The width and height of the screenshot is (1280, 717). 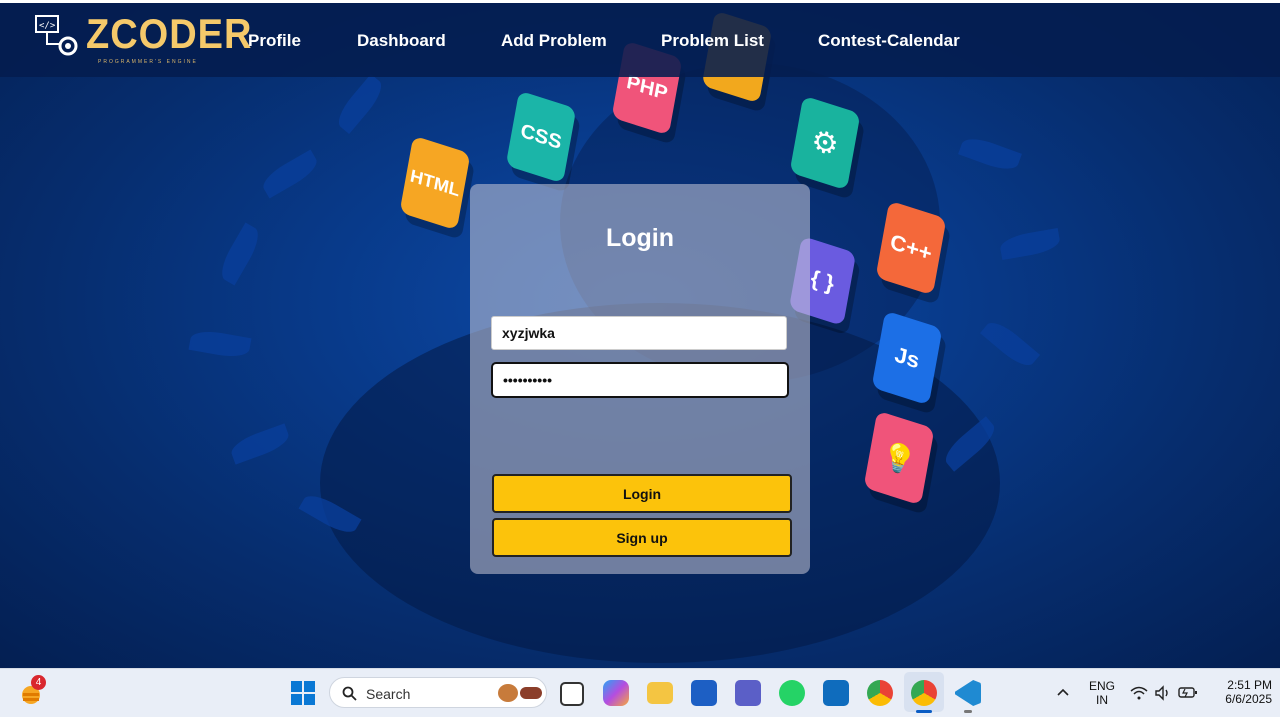 I want to click on code-gear-icon: </>, so click(x=56, y=35).